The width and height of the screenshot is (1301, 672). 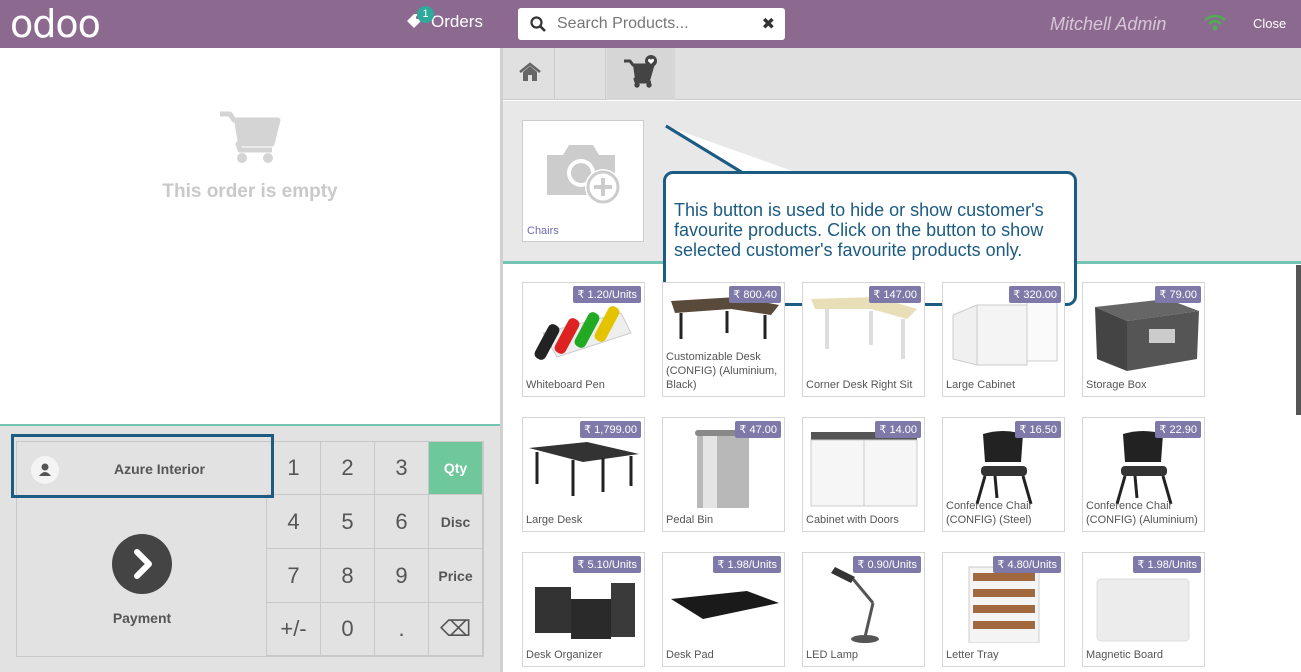 I want to click on empty-order-text: This order is empty, so click(x=250, y=191).